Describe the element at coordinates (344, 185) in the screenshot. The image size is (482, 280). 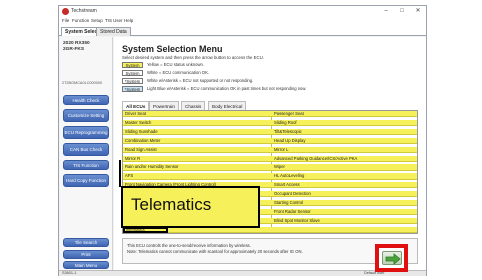
I see `ecu-cell: Smart Access` at that location.